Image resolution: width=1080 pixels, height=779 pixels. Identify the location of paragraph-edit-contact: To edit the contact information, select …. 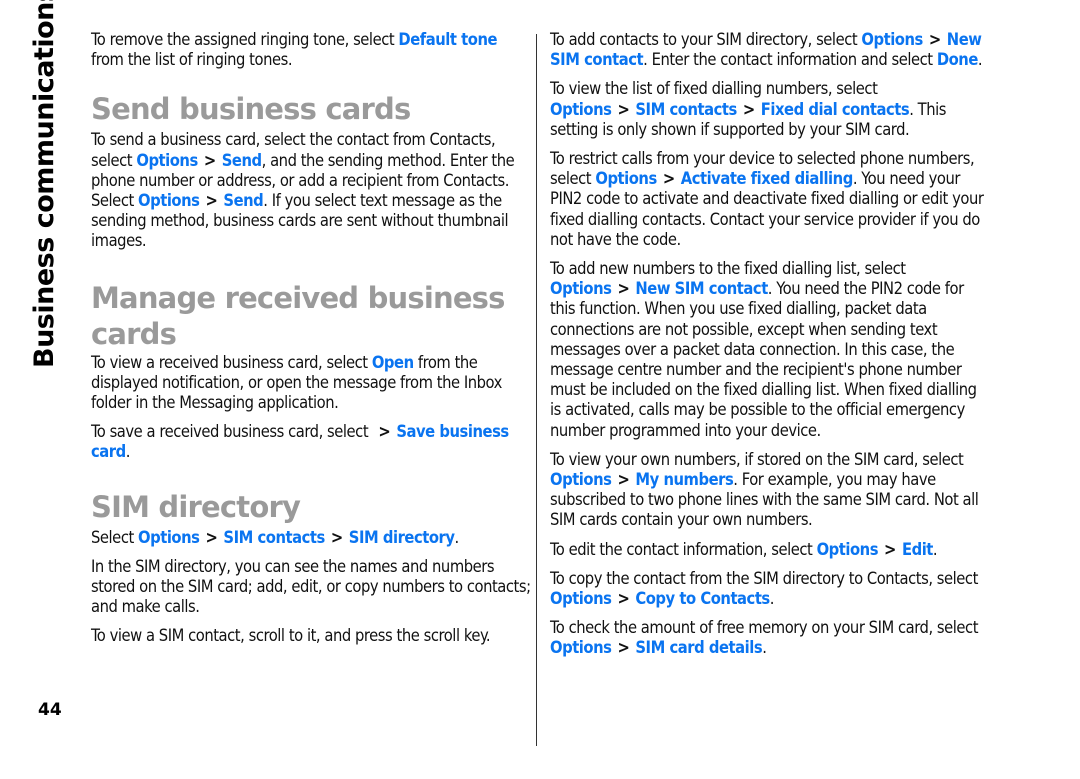
(744, 549).